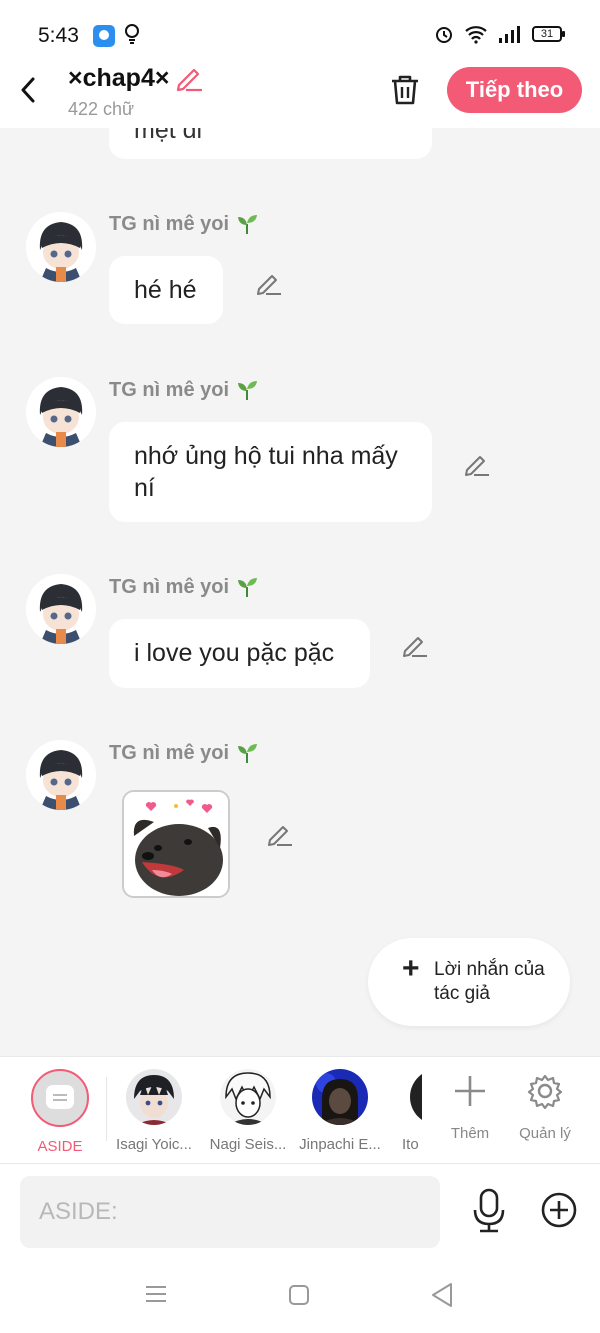  I want to click on back-button, so click(28, 90).